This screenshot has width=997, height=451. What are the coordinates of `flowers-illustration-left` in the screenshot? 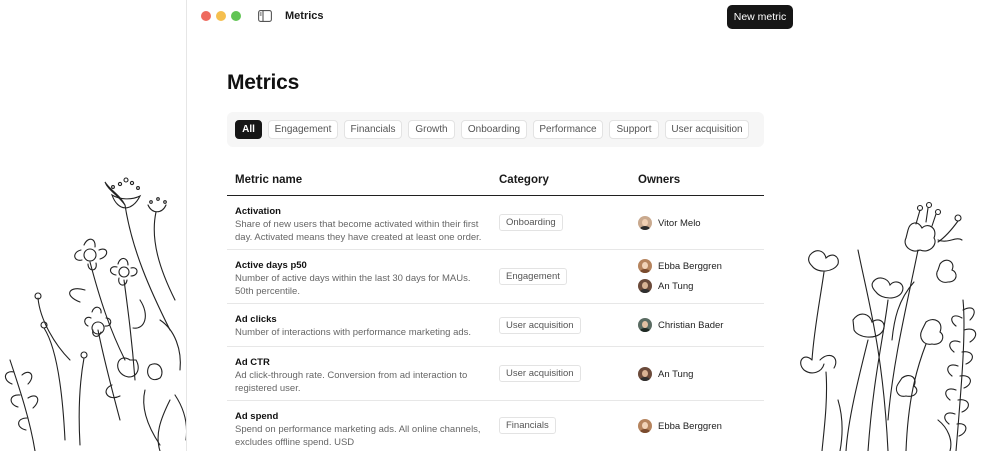 It's located at (96, 314).